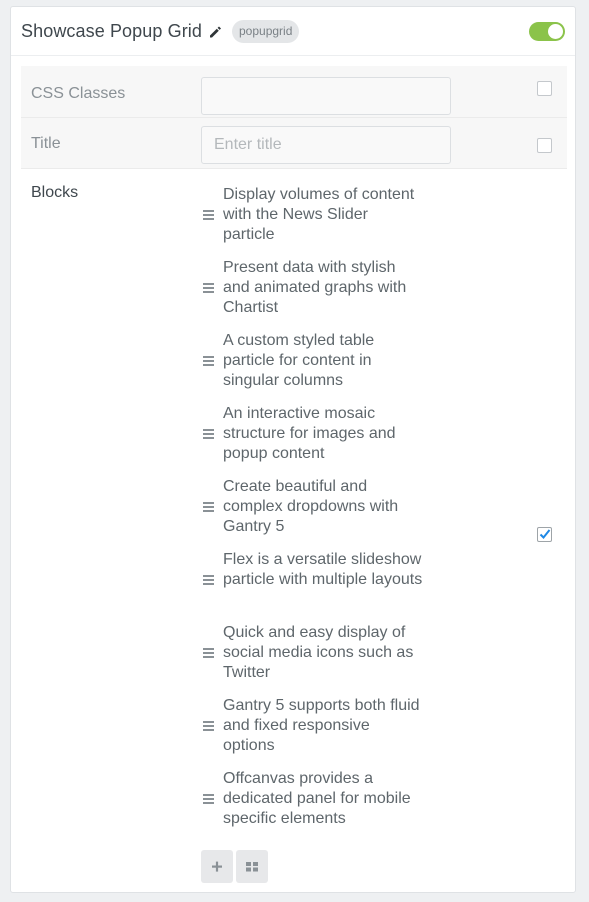 The image size is (589, 902). Describe the element at coordinates (326, 96) in the screenshot. I see `css-classes-input` at that location.